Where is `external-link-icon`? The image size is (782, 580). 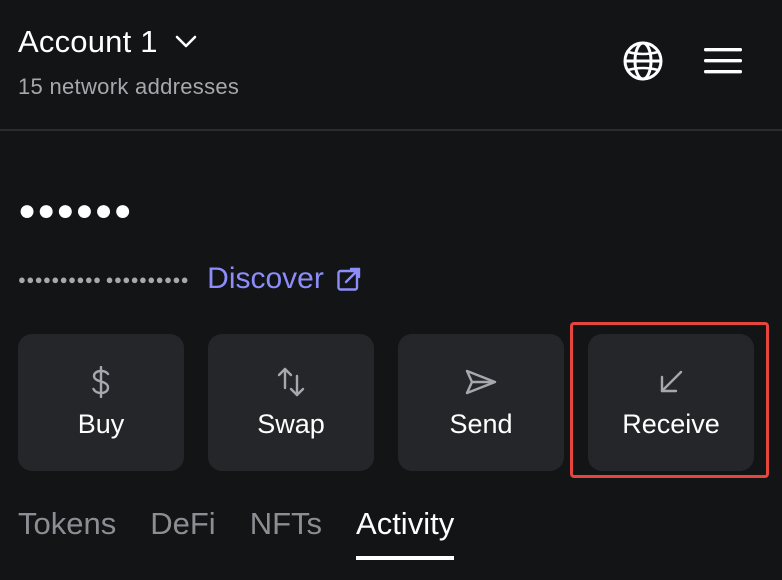 external-link-icon is located at coordinates (349, 279).